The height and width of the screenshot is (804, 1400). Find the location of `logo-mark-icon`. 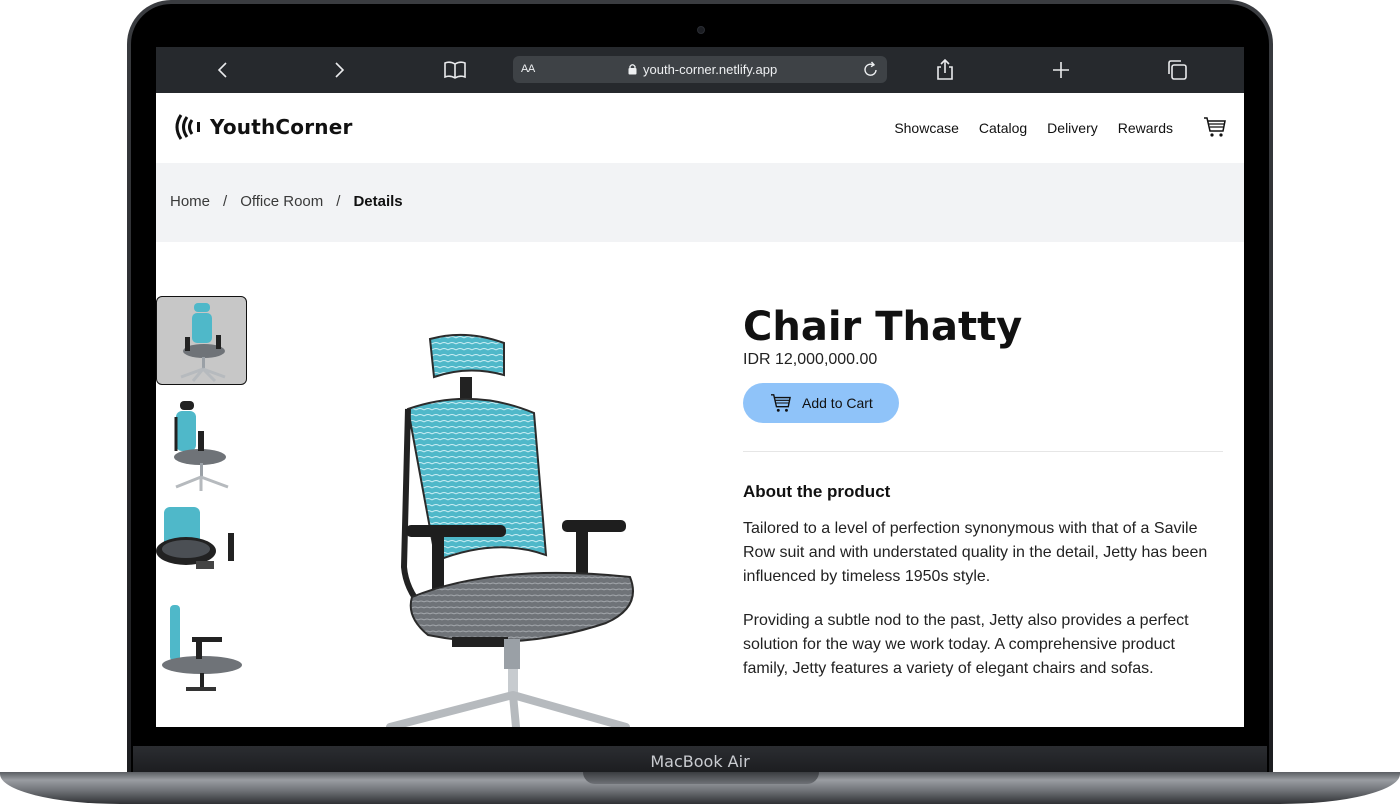

logo-mark-icon is located at coordinates (187, 127).